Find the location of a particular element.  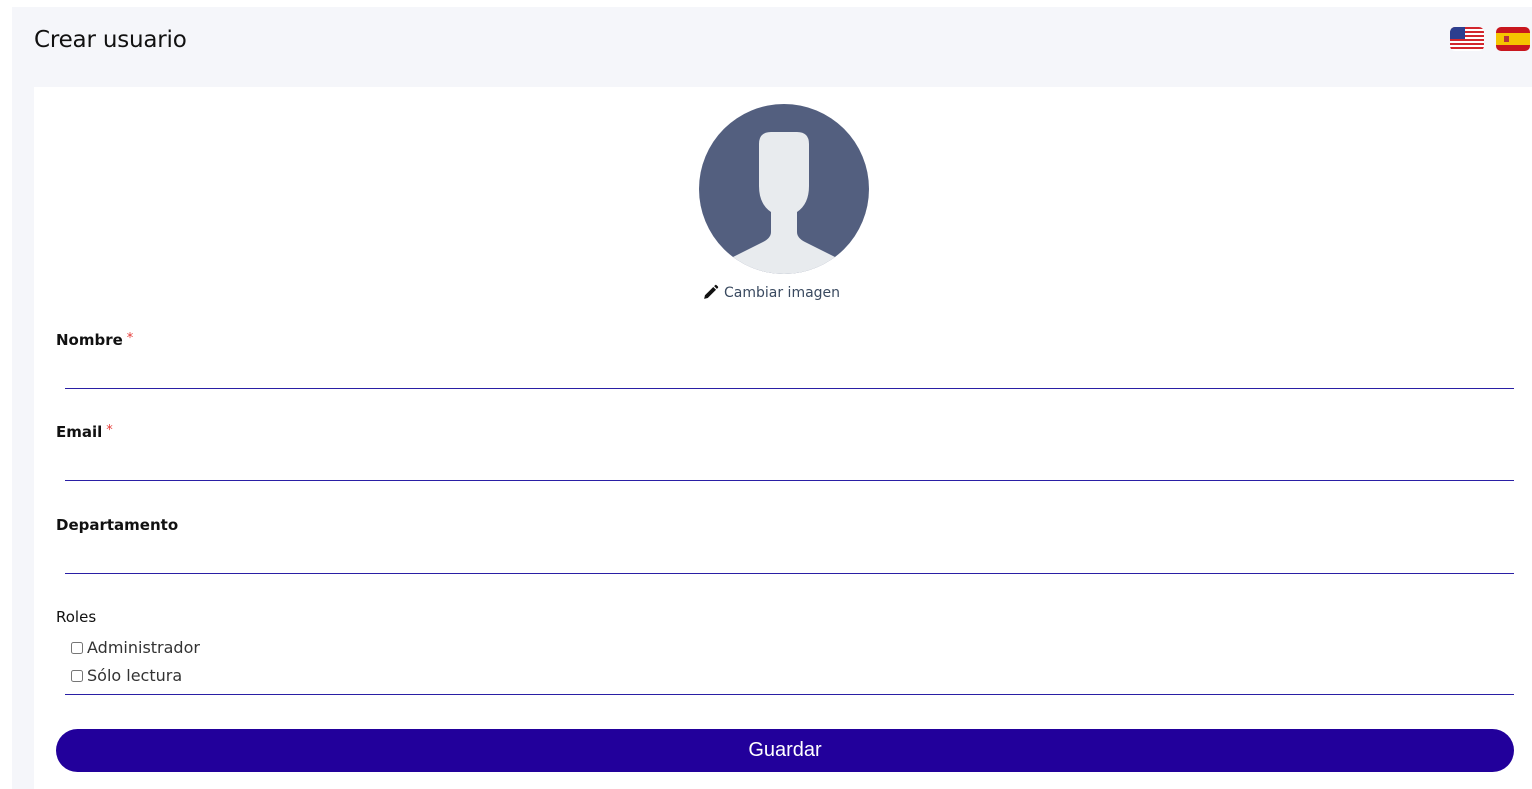

role-option-admin: Administrador is located at coordinates (135, 647).